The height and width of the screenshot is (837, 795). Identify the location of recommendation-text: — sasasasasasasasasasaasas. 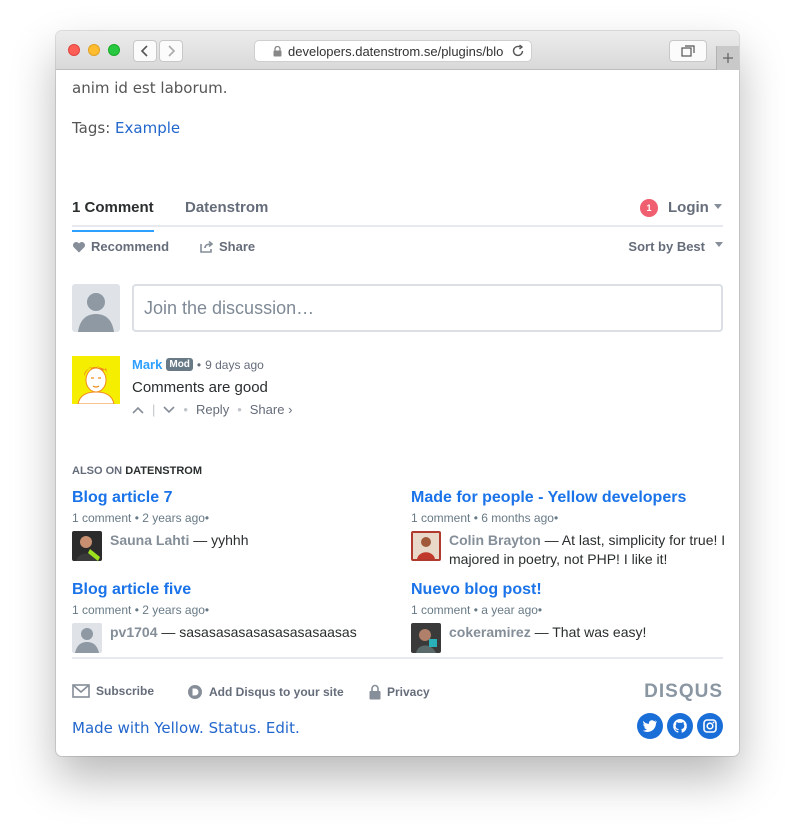
(257, 632).